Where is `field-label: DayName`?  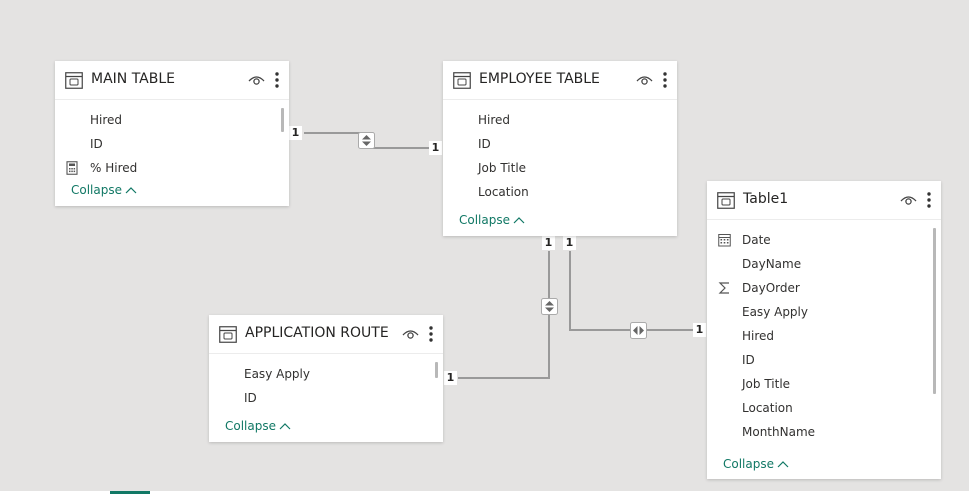 field-label: DayName is located at coordinates (772, 264).